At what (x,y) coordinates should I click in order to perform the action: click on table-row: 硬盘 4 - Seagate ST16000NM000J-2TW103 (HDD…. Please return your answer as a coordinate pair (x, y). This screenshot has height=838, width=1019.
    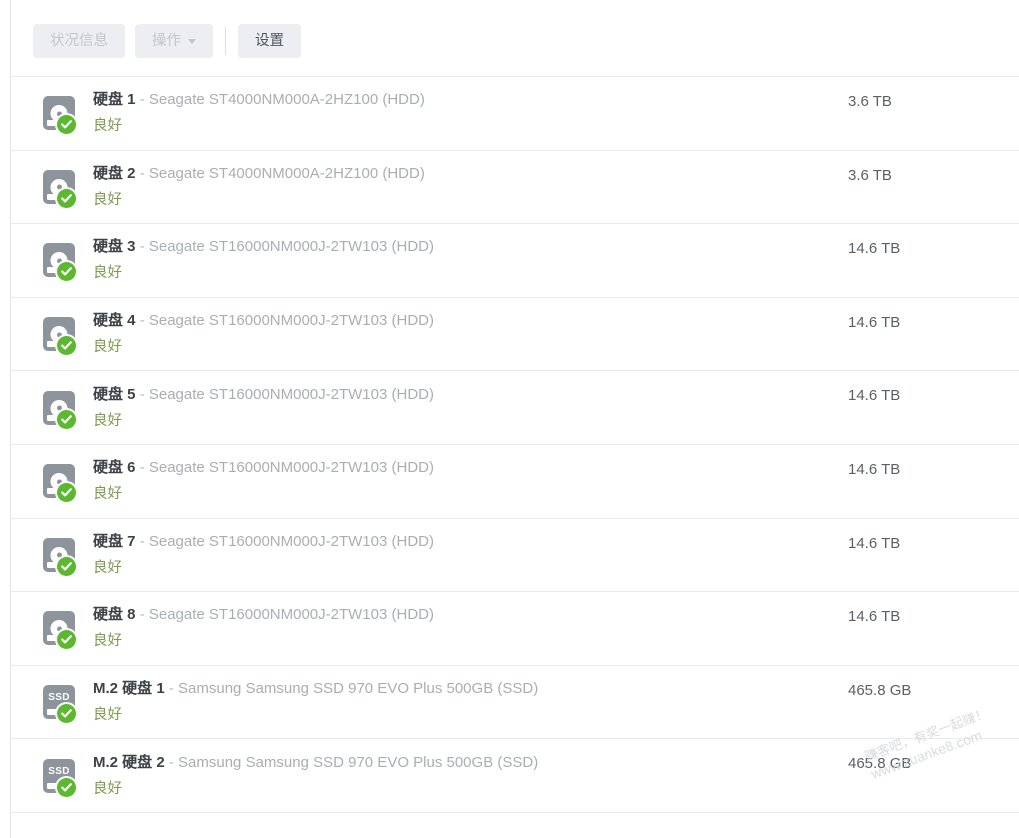
    Looking at the image, I should click on (515, 335).